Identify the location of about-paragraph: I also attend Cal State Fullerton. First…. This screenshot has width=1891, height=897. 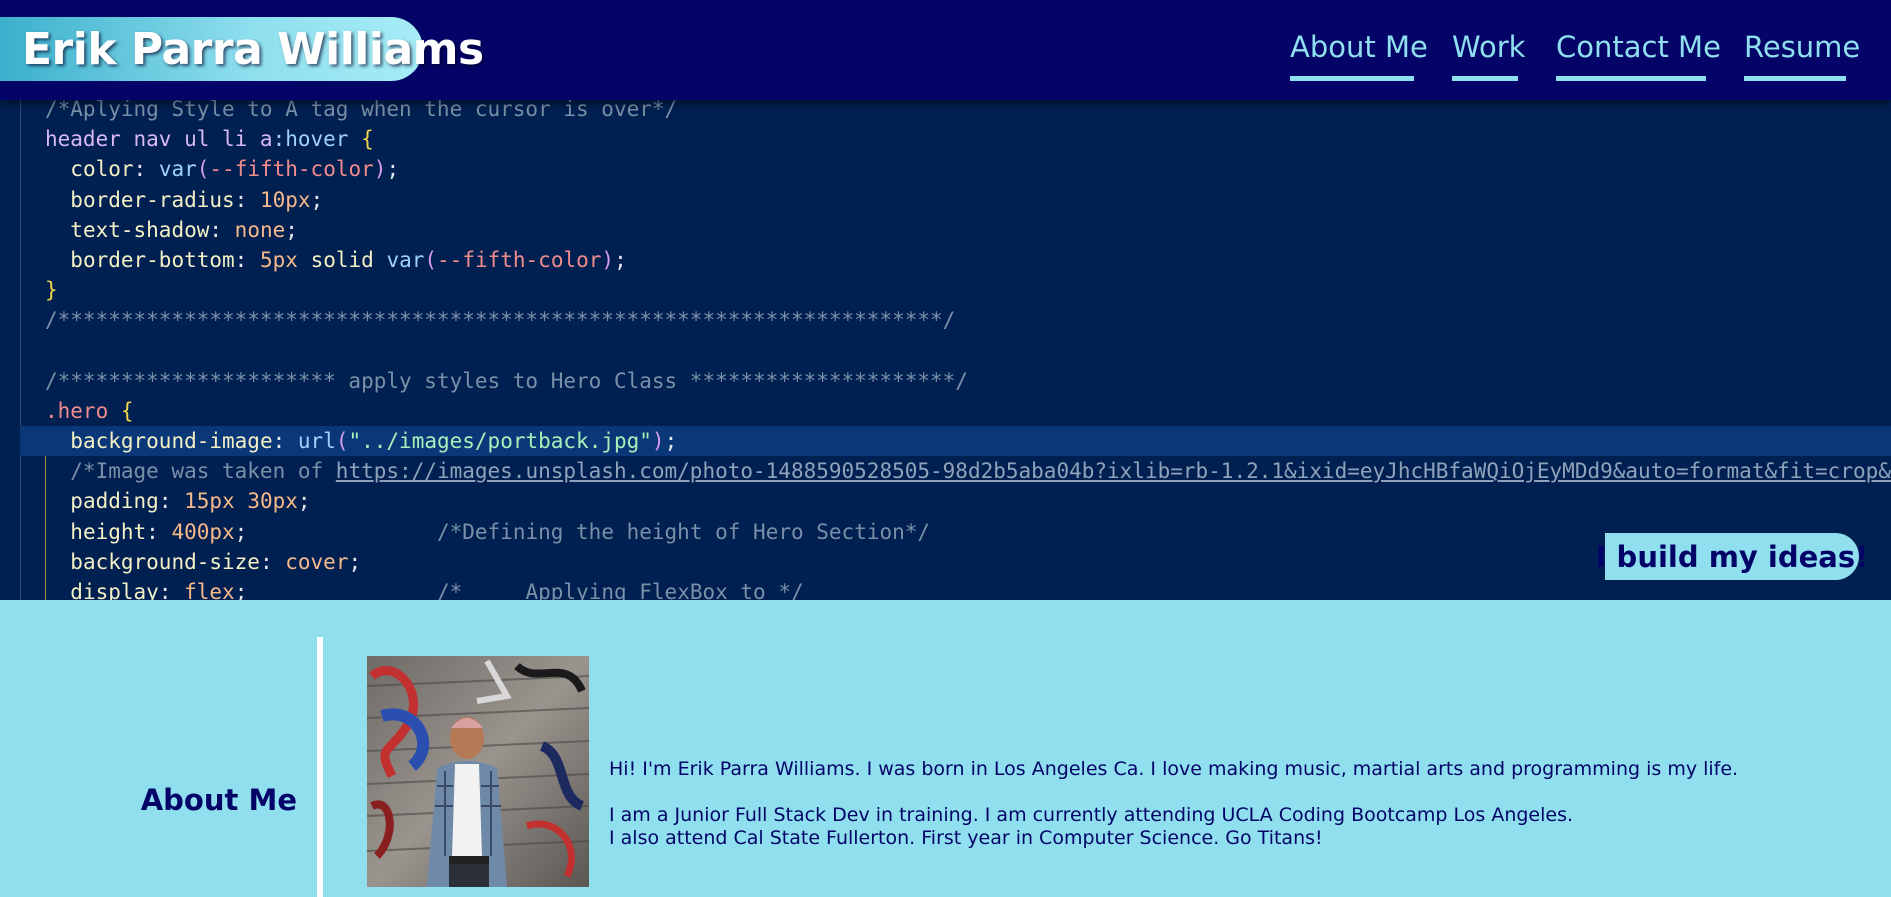
(966, 838).